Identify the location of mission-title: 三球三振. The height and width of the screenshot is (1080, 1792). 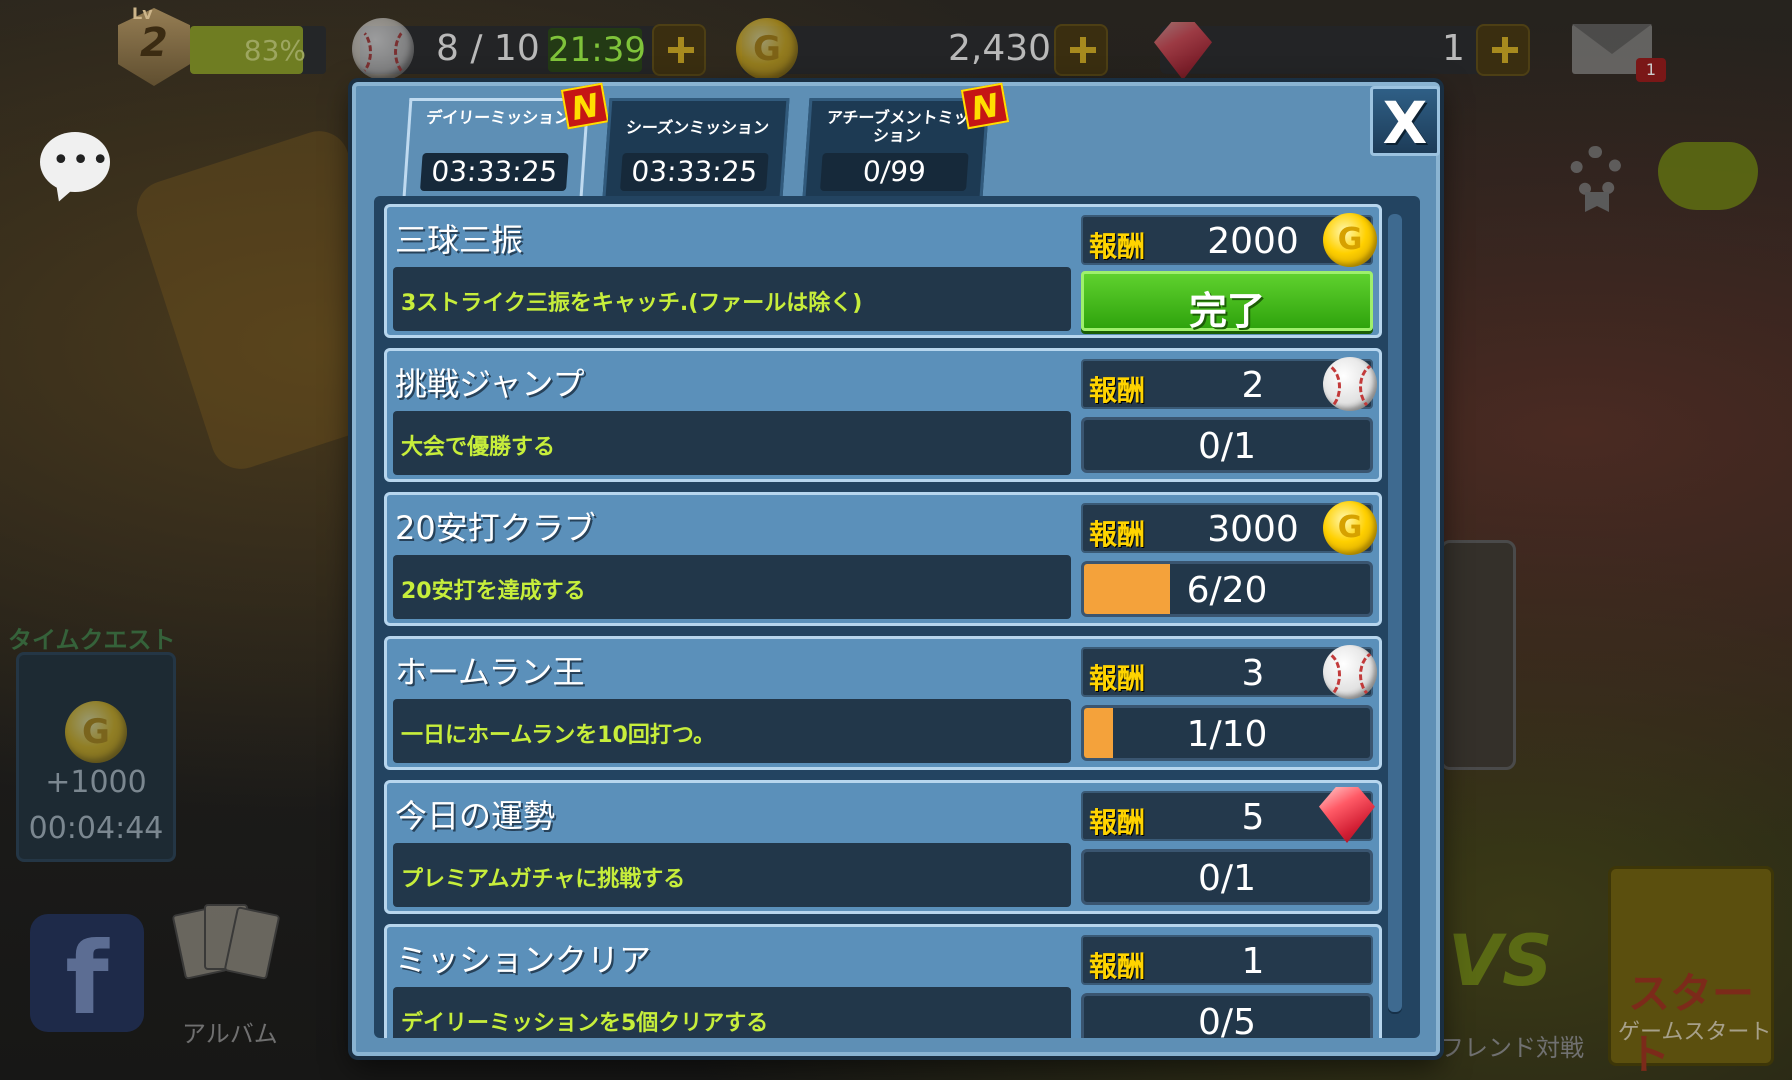
(459, 240).